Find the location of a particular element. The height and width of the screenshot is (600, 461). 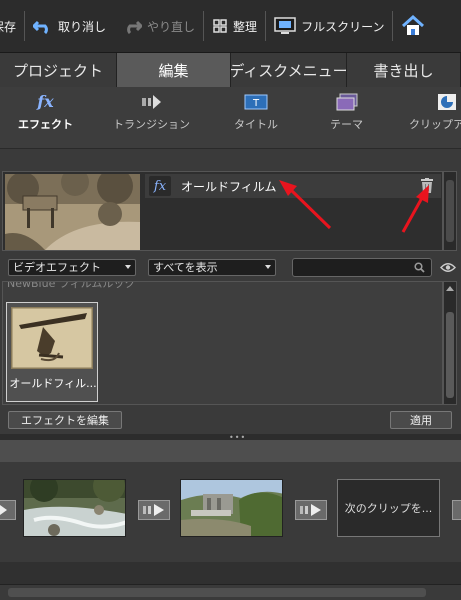

save-button: 保存 is located at coordinates (12, 26).